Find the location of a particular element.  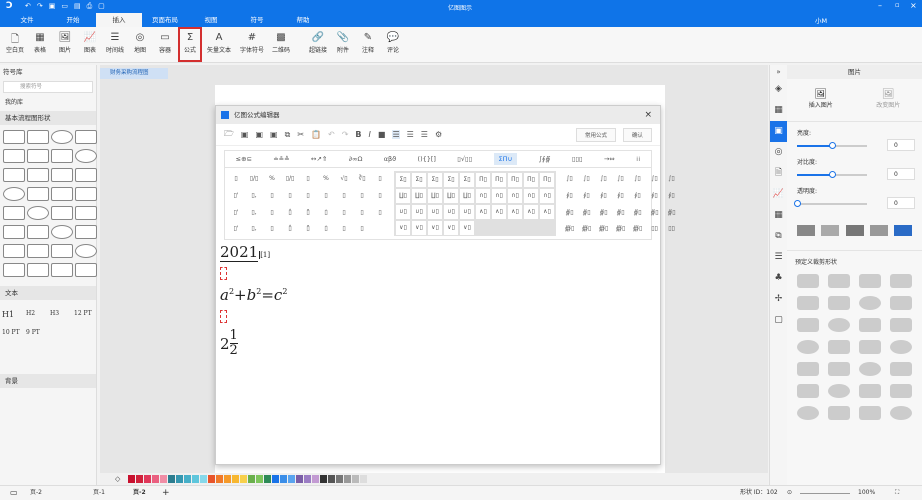

symbol-button: ∨▯ is located at coordinates (419, 228).